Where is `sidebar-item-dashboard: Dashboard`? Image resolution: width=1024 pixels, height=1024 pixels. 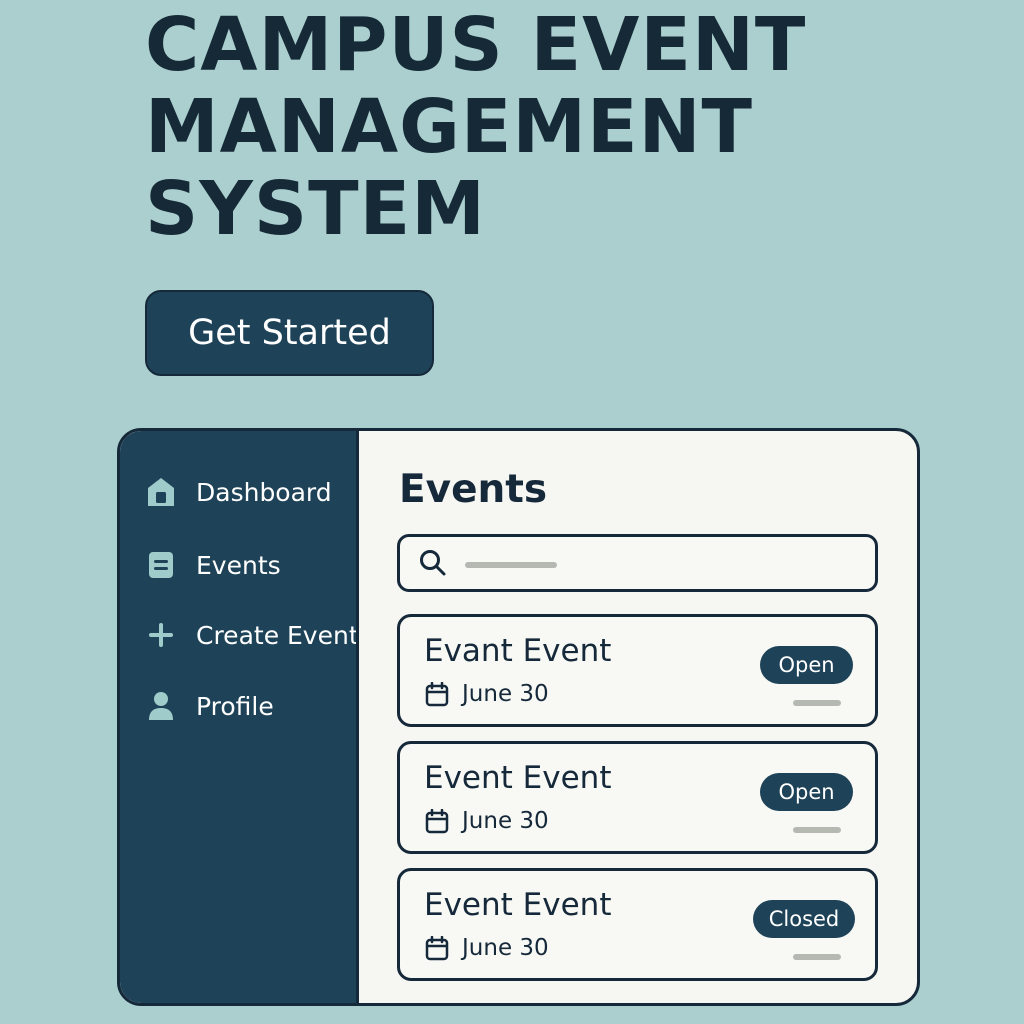
sidebar-item-dashboard: Dashboard is located at coordinates (238, 492).